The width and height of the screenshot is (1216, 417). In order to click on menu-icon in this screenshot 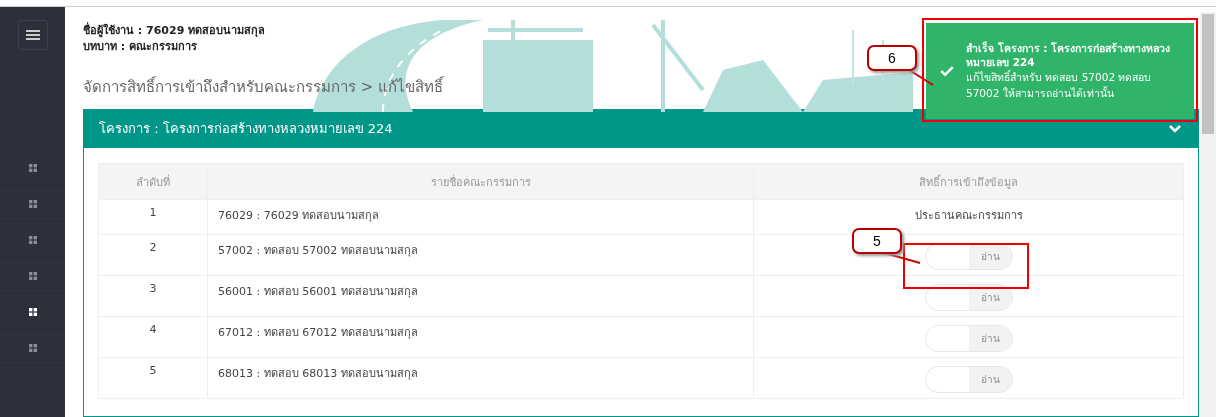, I will do `click(32, 35)`.